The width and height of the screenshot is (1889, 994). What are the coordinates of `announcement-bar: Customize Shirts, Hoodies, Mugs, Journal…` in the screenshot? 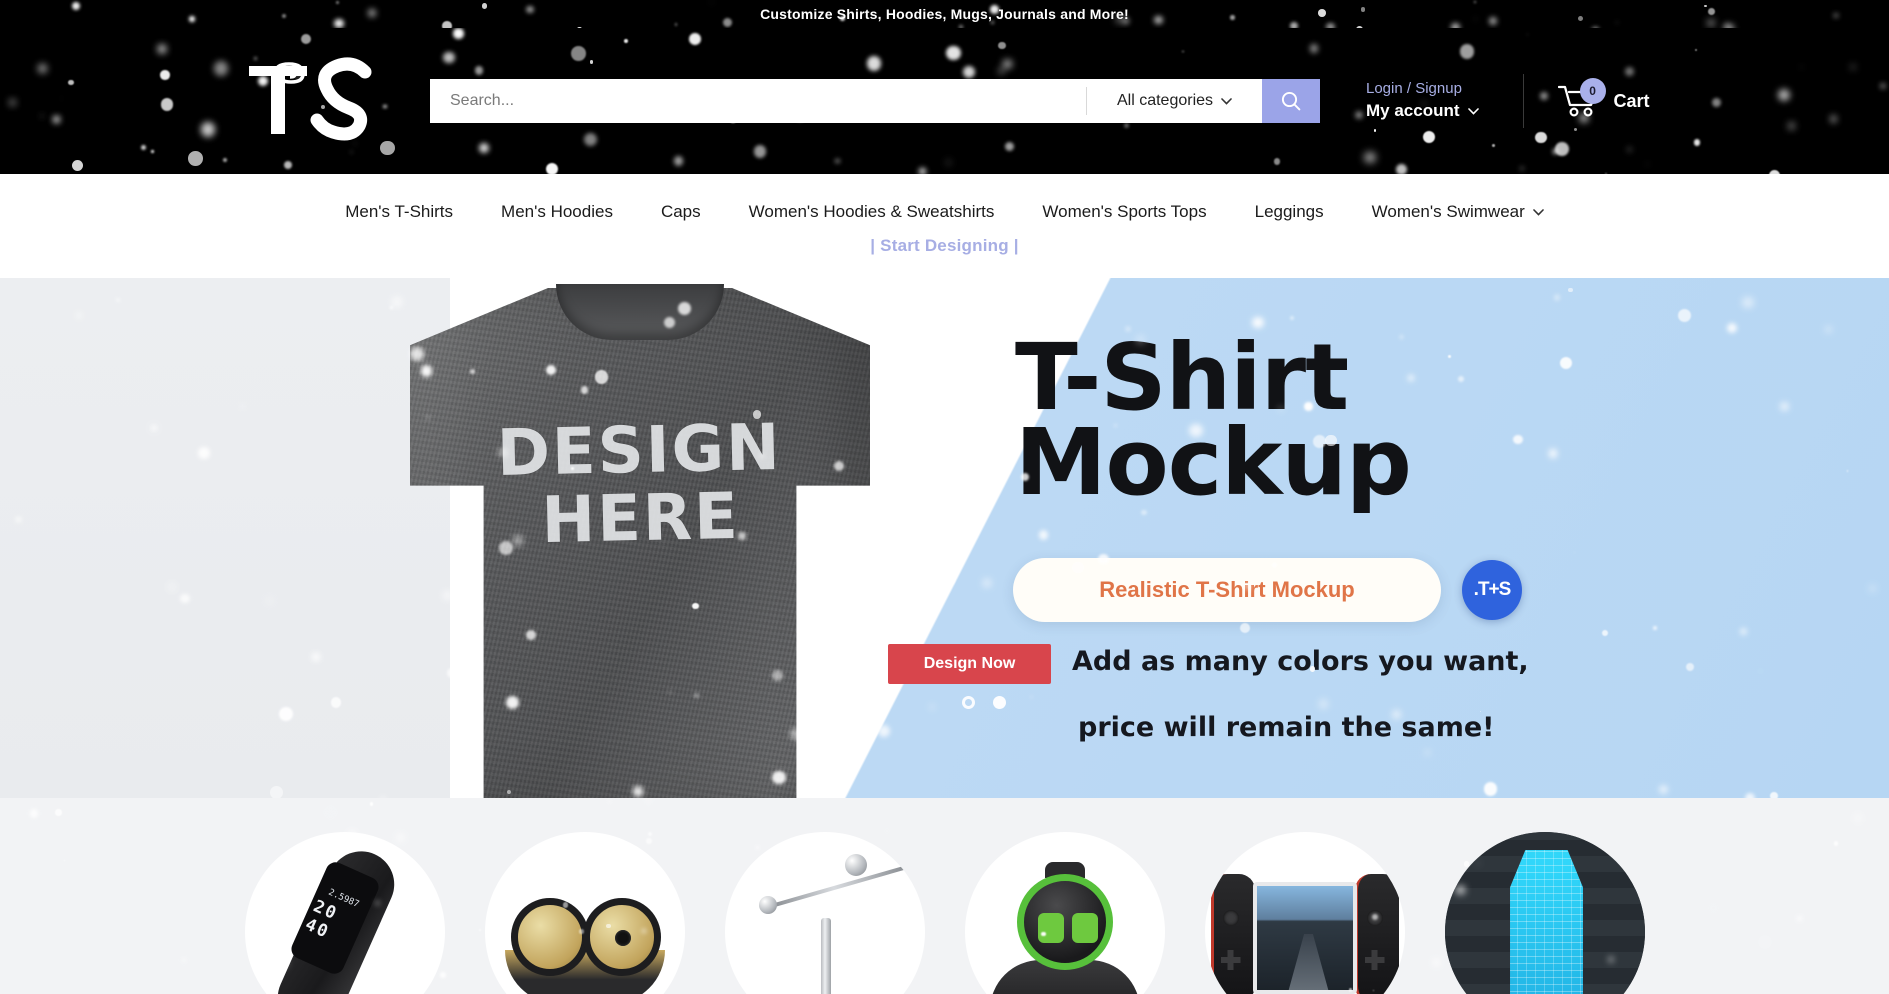 It's located at (944, 14).